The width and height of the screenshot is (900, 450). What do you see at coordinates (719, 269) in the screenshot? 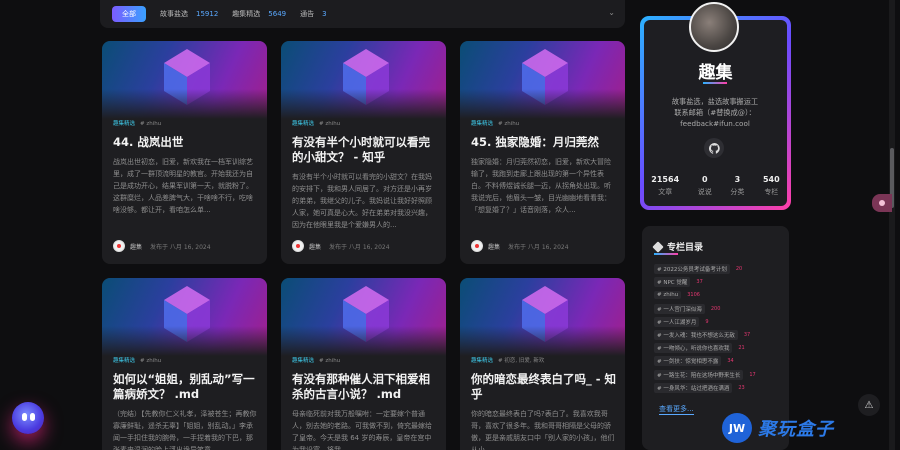
I see `column-item: # 2022公务员考试备考计划 20` at bounding box center [719, 269].